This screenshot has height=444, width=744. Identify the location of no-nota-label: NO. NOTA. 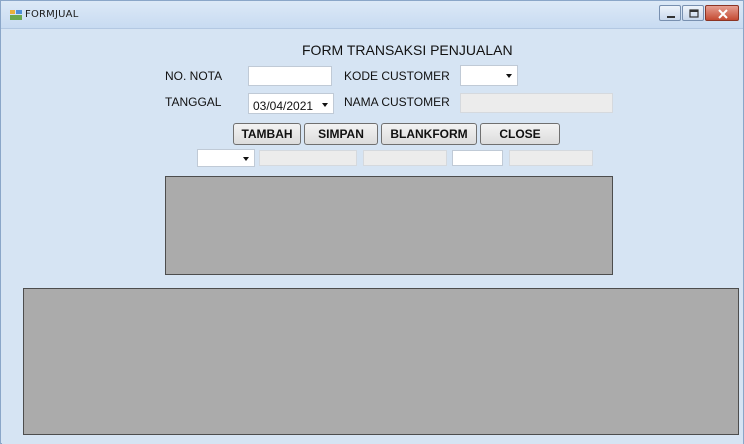
(194, 76).